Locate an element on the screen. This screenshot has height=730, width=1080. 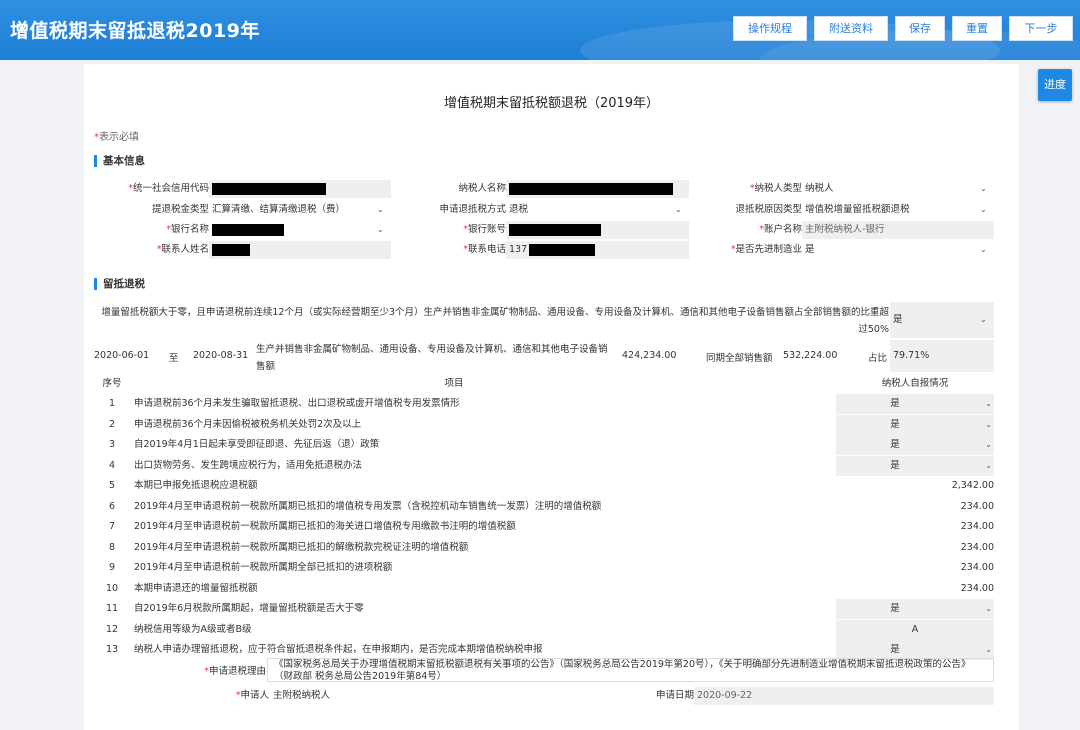
period-start: 2020-06-01 is located at coordinates (122, 355).